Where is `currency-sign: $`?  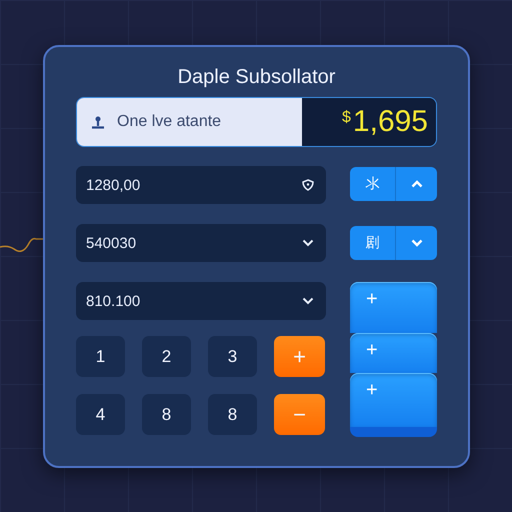
currency-sign: $ is located at coordinates (346, 118).